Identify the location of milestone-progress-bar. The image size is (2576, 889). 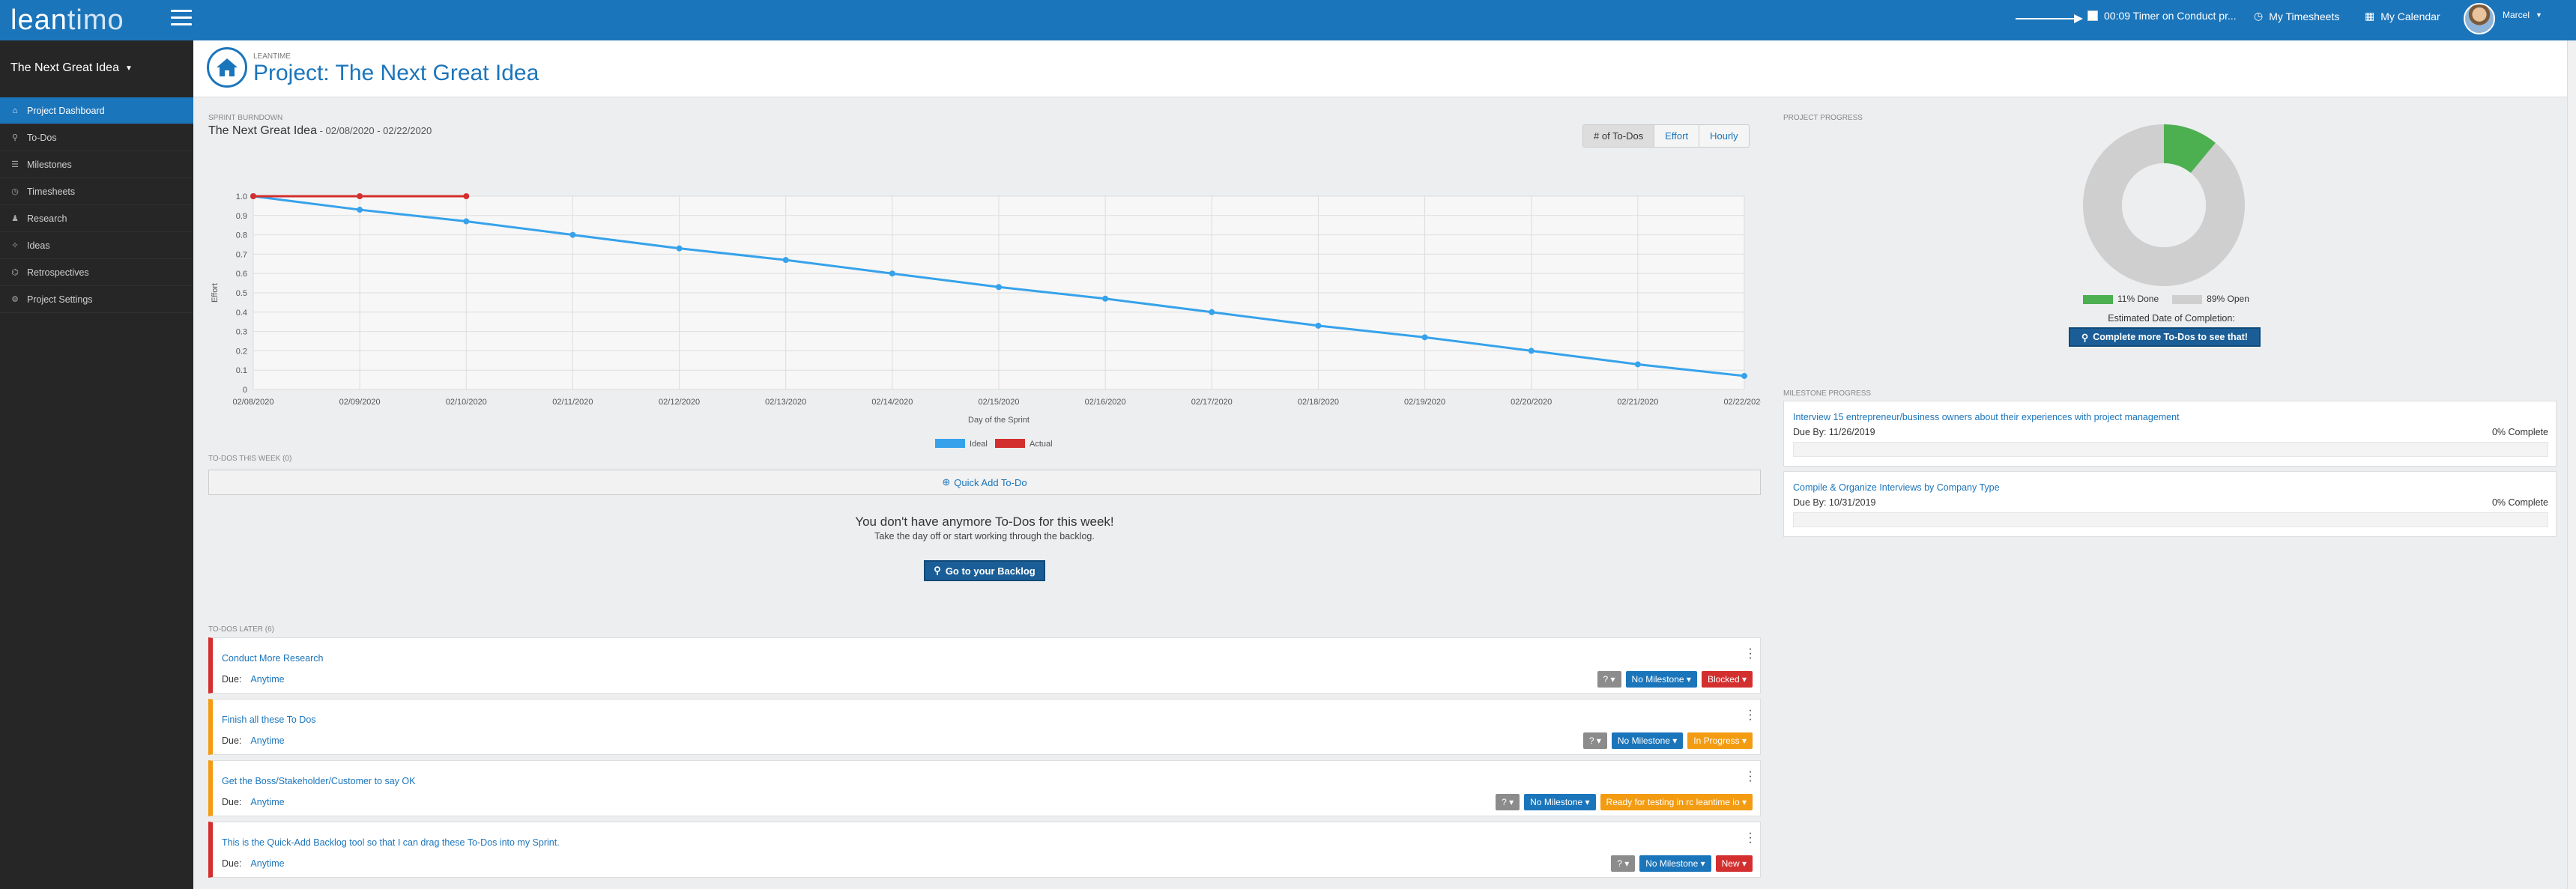
(2170, 519).